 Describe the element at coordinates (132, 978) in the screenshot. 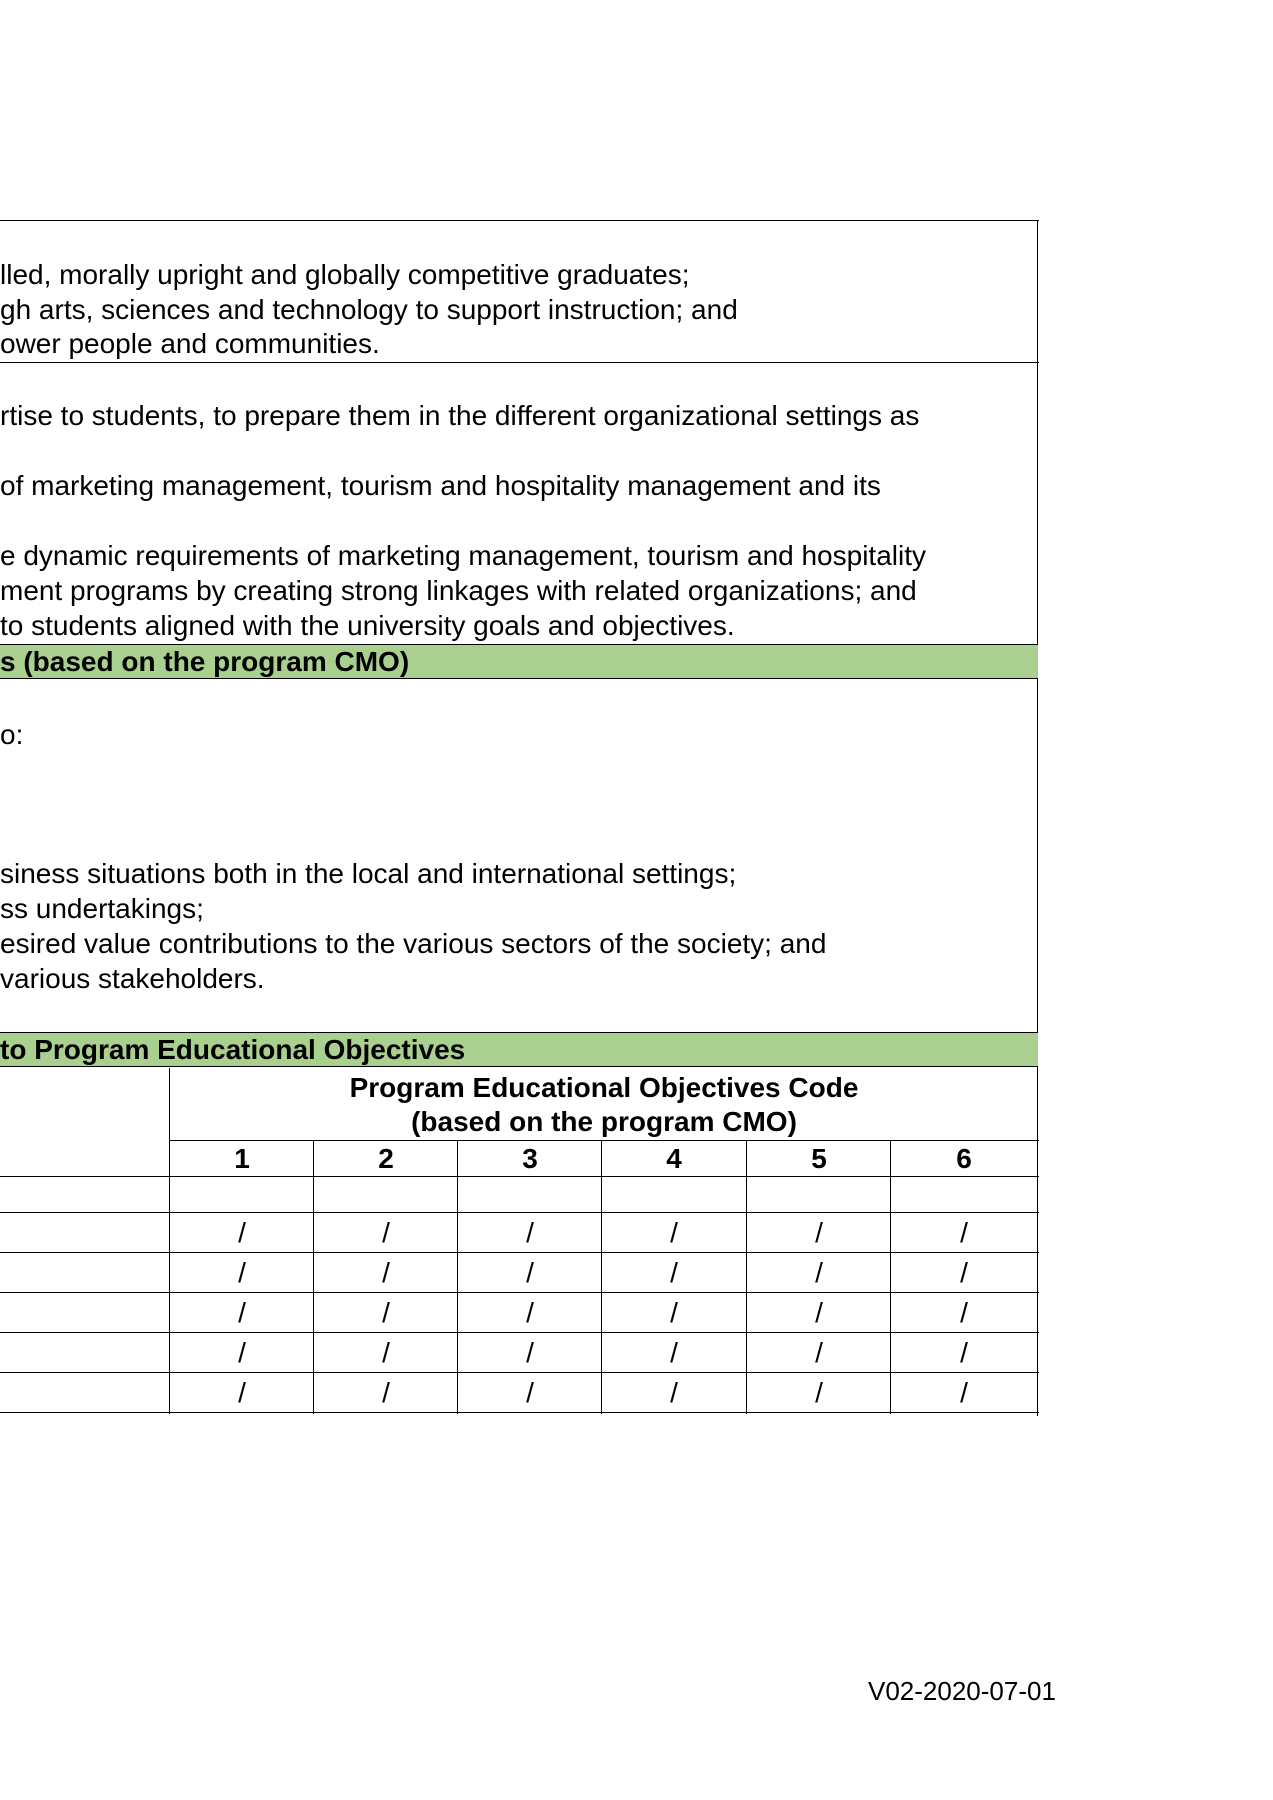

I see `peo-line: various stakeholders.` at that location.